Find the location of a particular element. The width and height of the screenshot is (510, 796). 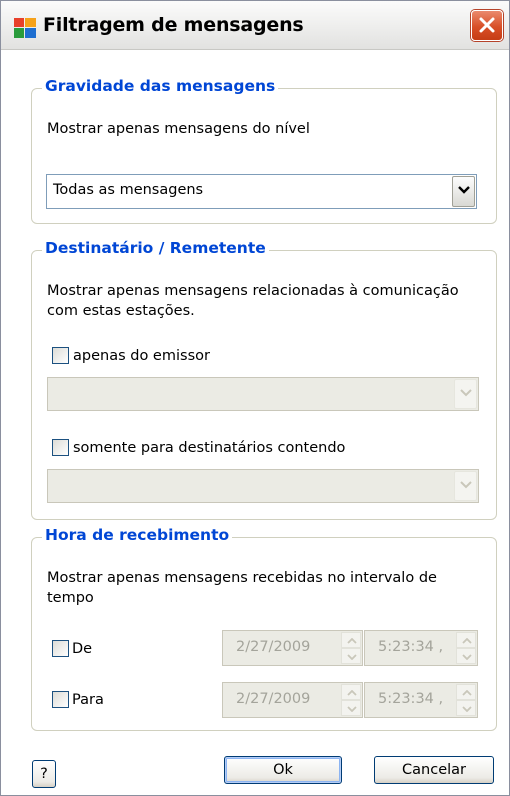

ok-button: Ok is located at coordinates (283, 770).